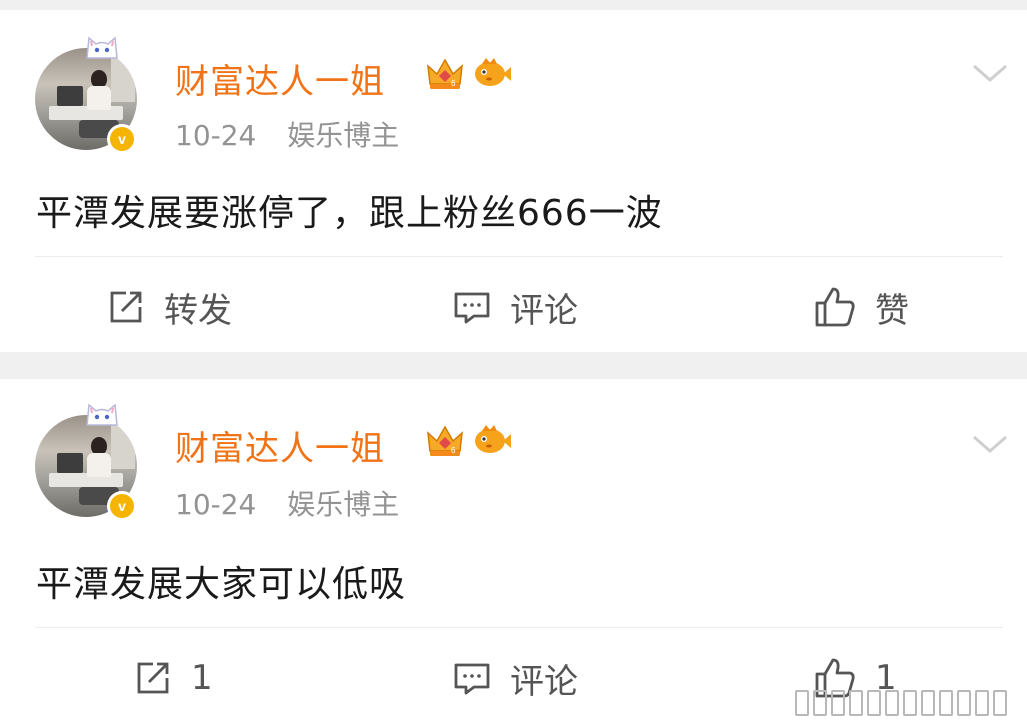 Image resolution: width=1027 pixels, height=727 pixels. What do you see at coordinates (906, 703) in the screenshot?
I see `watermark` at bounding box center [906, 703].